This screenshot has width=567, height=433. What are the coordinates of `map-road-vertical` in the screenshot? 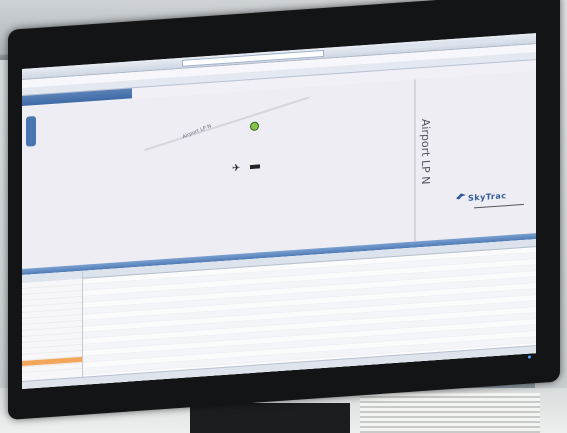 It's located at (415, 160).